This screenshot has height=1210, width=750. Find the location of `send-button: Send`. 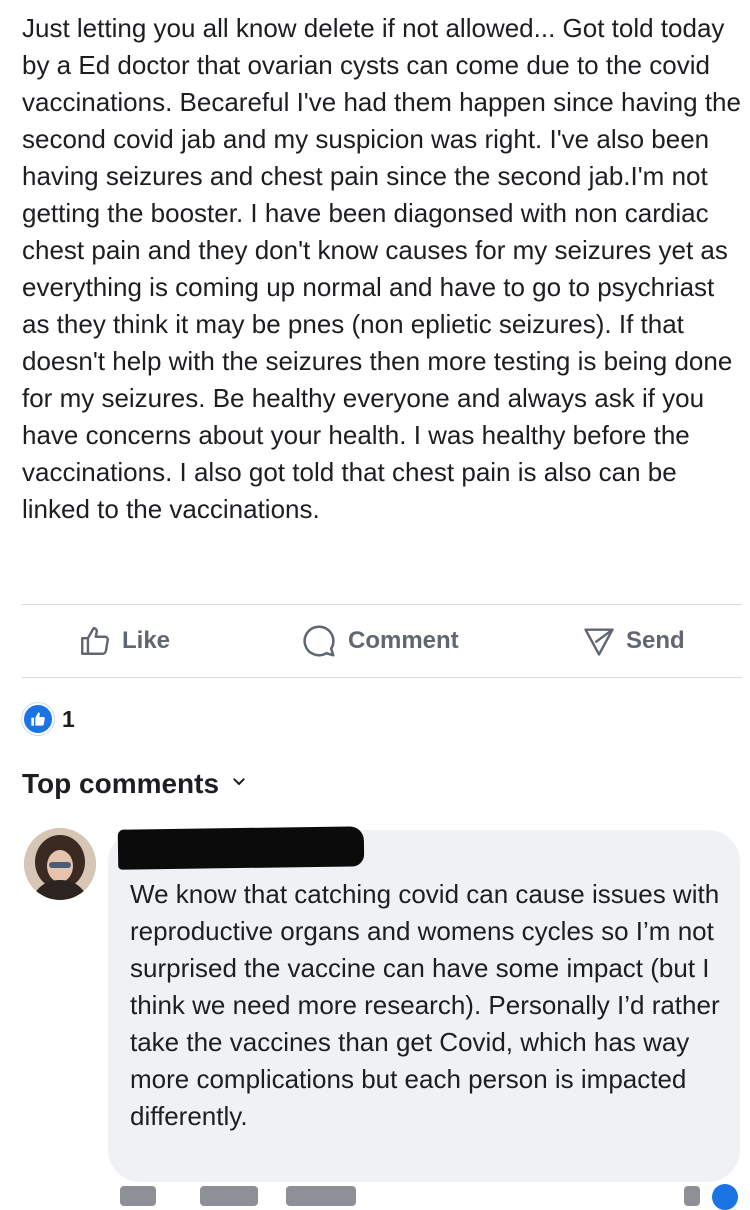

send-button: Send is located at coordinates (633, 641).